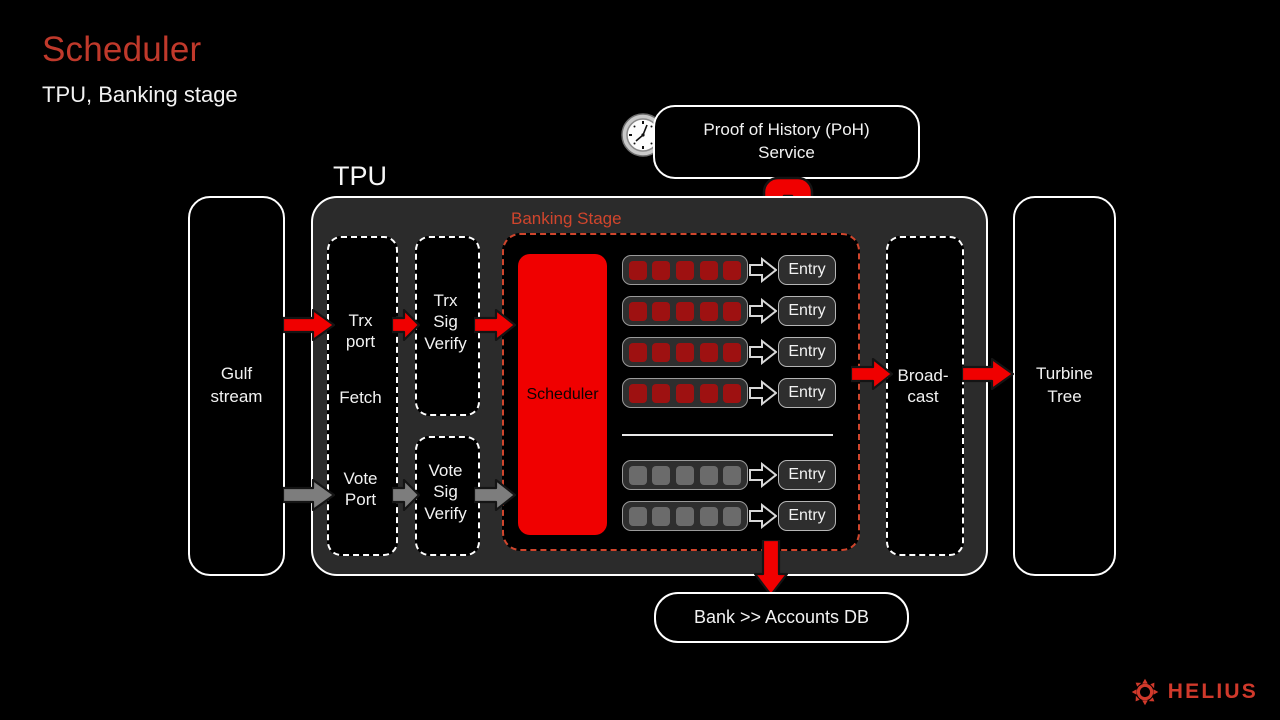 Image resolution: width=1280 pixels, height=720 pixels. I want to click on row-divider, so click(727, 435).